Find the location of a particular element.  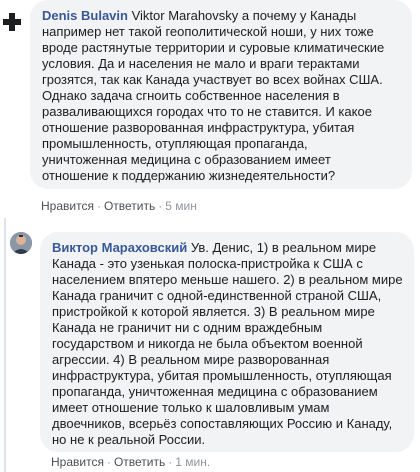

comment-mention: Viktor Marahovsky is located at coordinates (185, 15).